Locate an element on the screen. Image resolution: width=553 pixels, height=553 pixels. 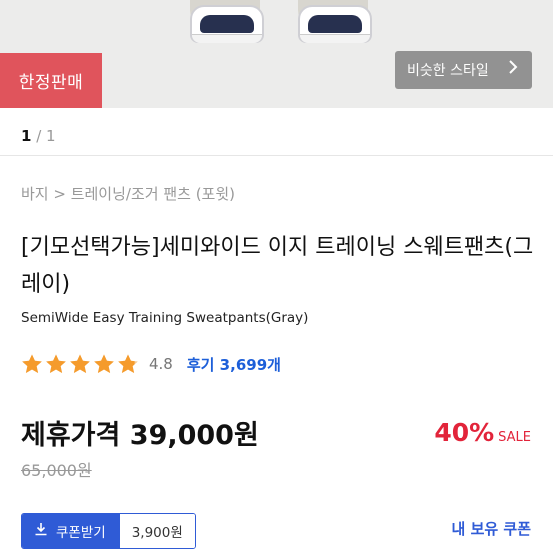
download-icon is located at coordinates (41, 531).